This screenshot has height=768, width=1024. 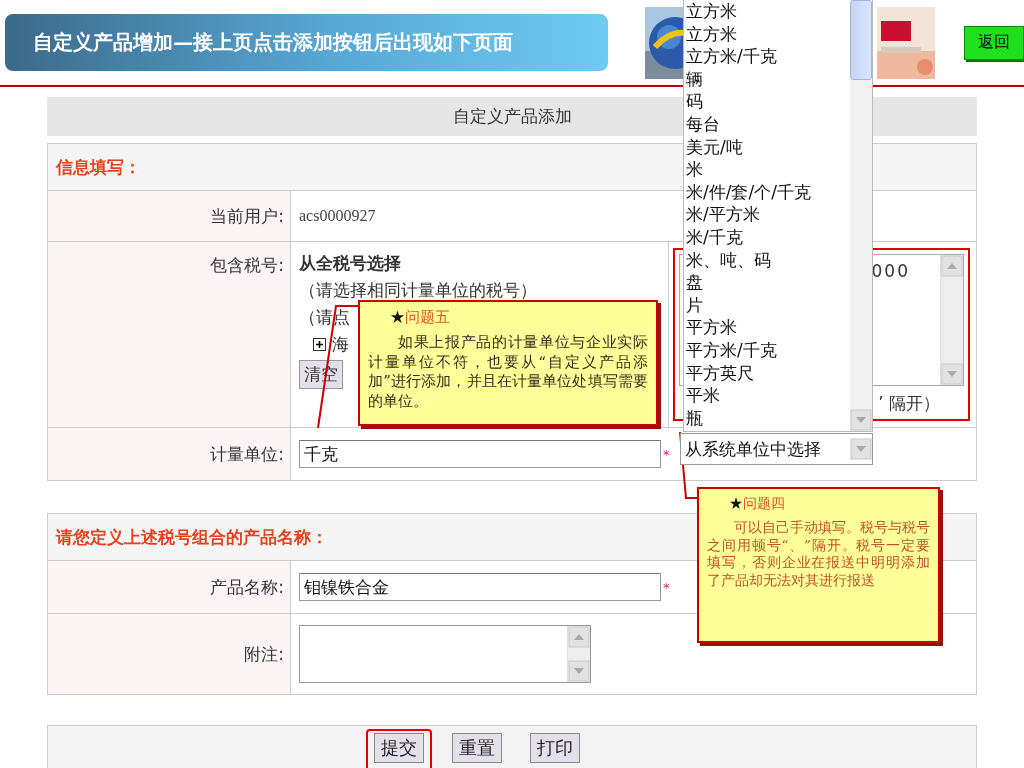 What do you see at coordinates (247, 265) in the screenshot?
I see `field-label: 包含税号:` at bounding box center [247, 265].